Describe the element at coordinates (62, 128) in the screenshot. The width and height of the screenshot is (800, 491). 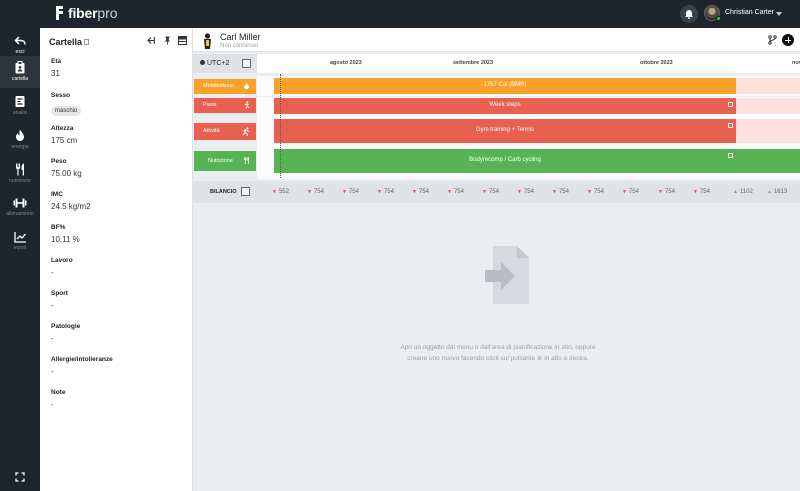
I see `field-label: Altezza` at that location.